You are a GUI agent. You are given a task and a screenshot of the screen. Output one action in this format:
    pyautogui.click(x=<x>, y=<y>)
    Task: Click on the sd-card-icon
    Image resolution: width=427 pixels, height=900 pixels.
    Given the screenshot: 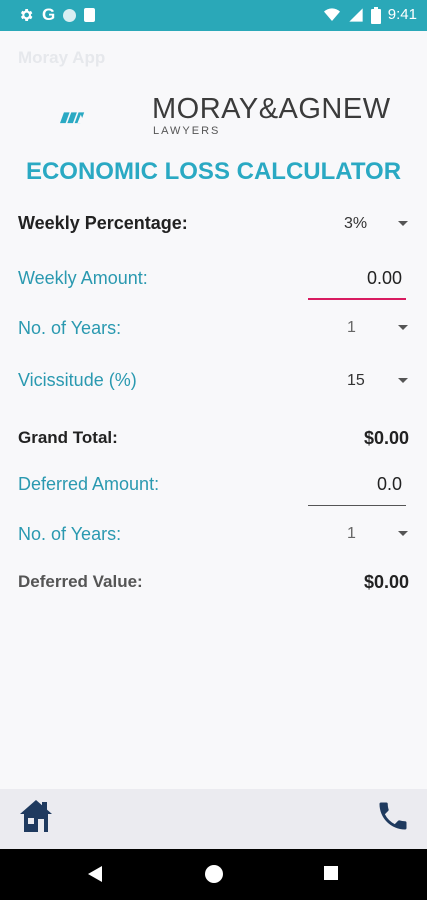 What is the action you would take?
    pyautogui.click(x=90, y=15)
    